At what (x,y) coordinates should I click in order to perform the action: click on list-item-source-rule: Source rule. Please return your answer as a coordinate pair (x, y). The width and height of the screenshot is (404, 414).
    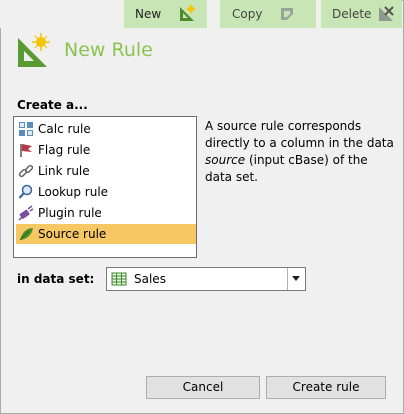
    Looking at the image, I should click on (106, 234).